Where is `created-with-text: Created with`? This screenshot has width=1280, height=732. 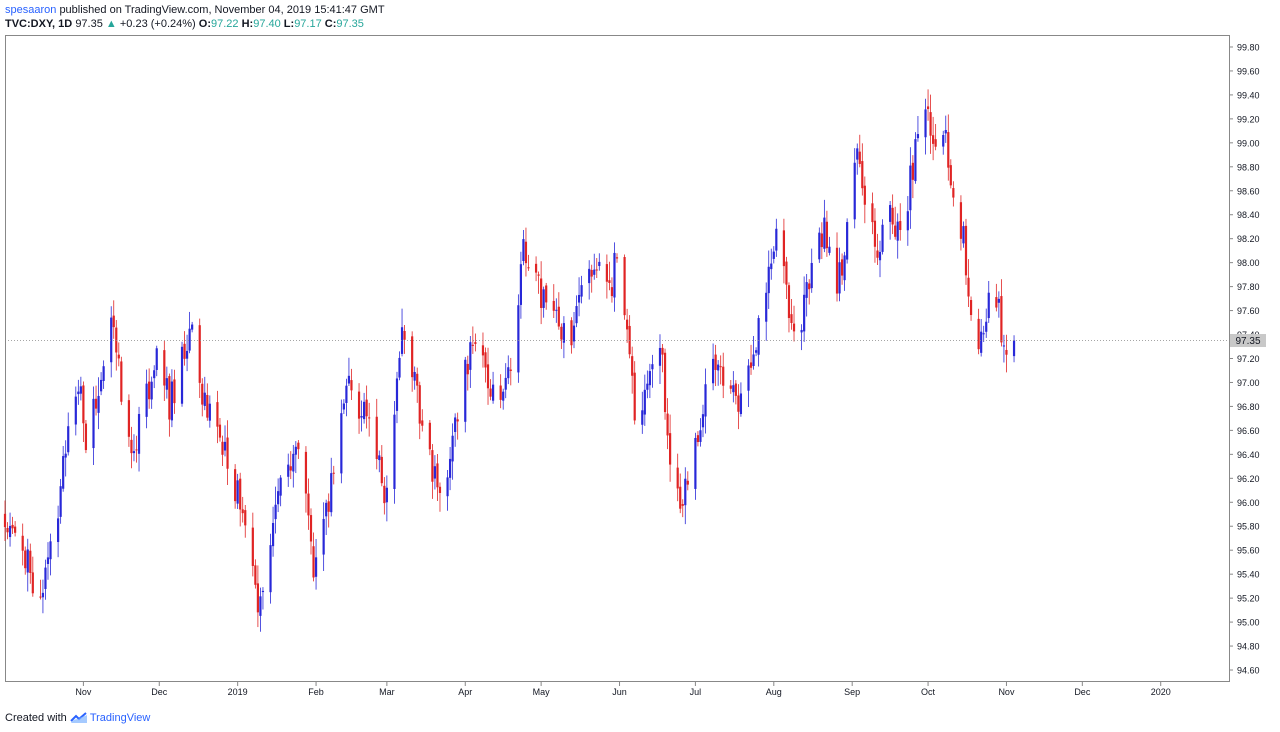 created-with-text: Created with is located at coordinates (36, 718).